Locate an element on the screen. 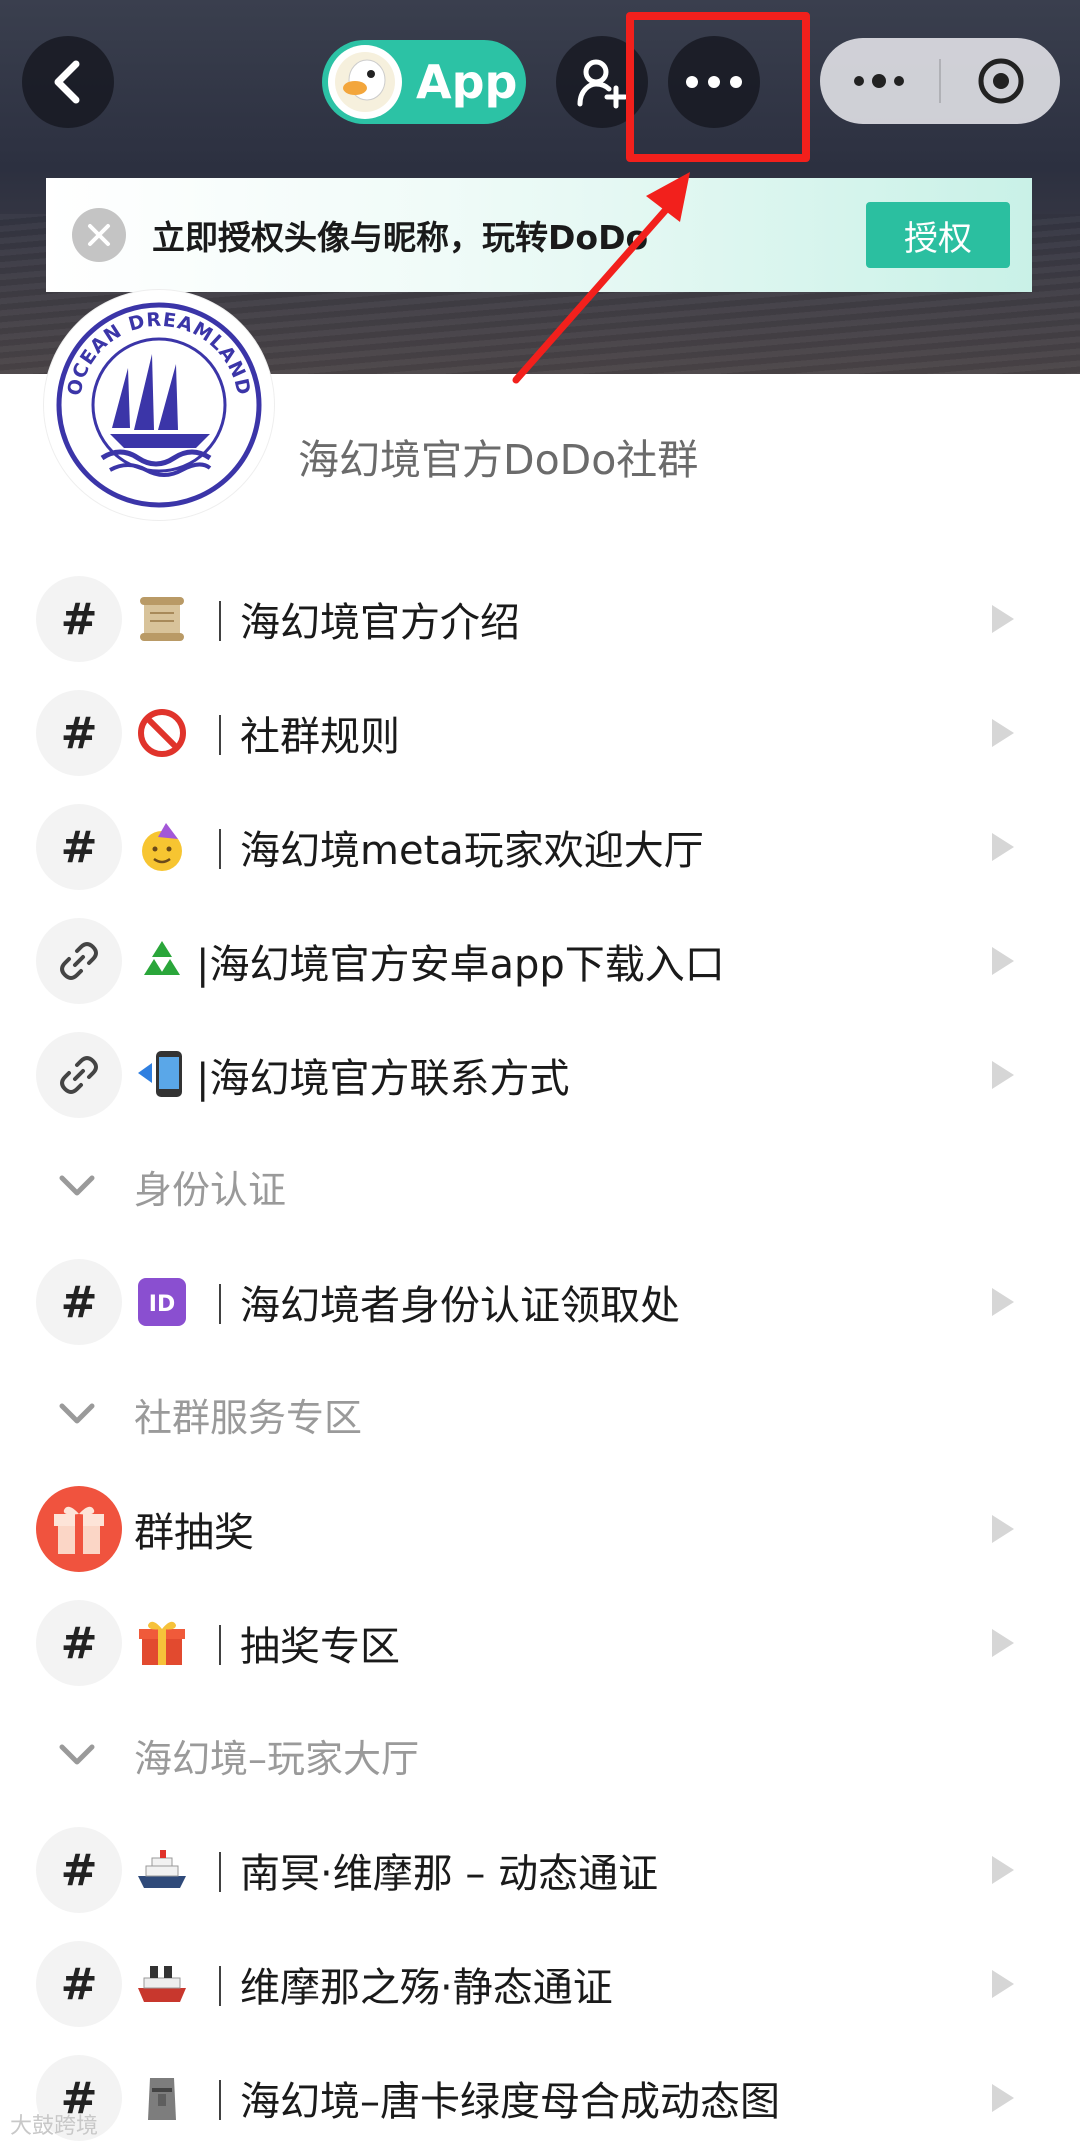  lottery-name: 群抽奖 is located at coordinates (194, 1533).